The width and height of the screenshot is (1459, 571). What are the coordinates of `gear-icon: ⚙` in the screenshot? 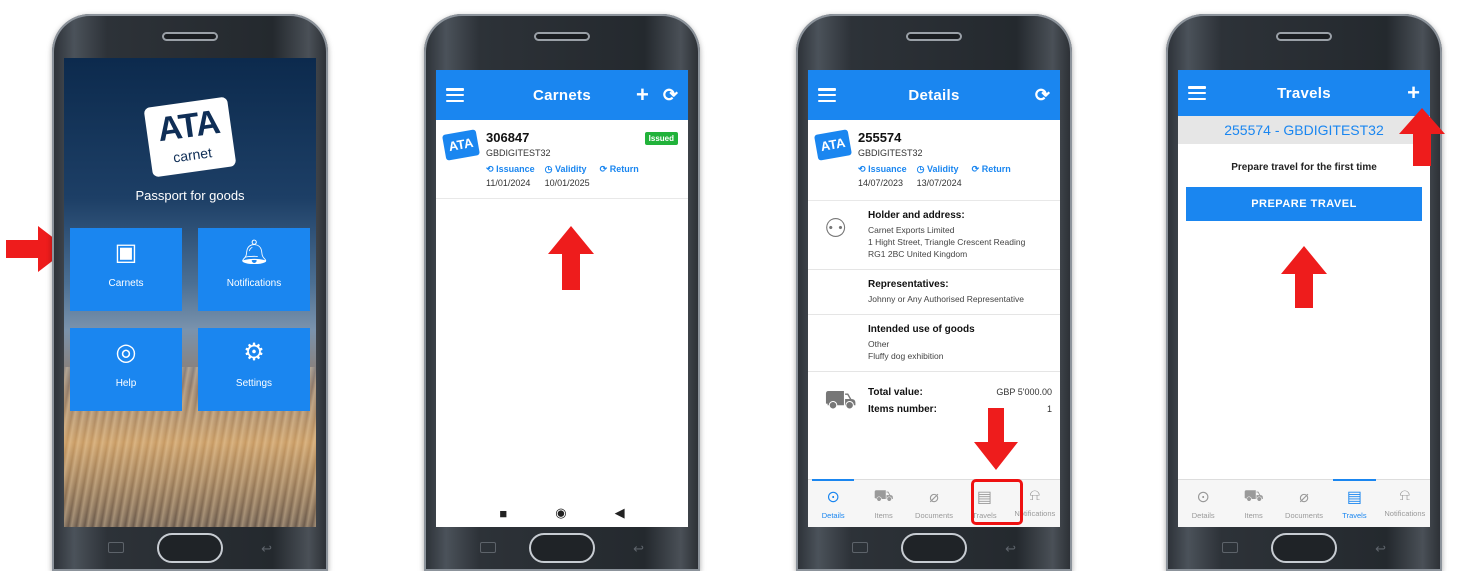 It's located at (254, 352).